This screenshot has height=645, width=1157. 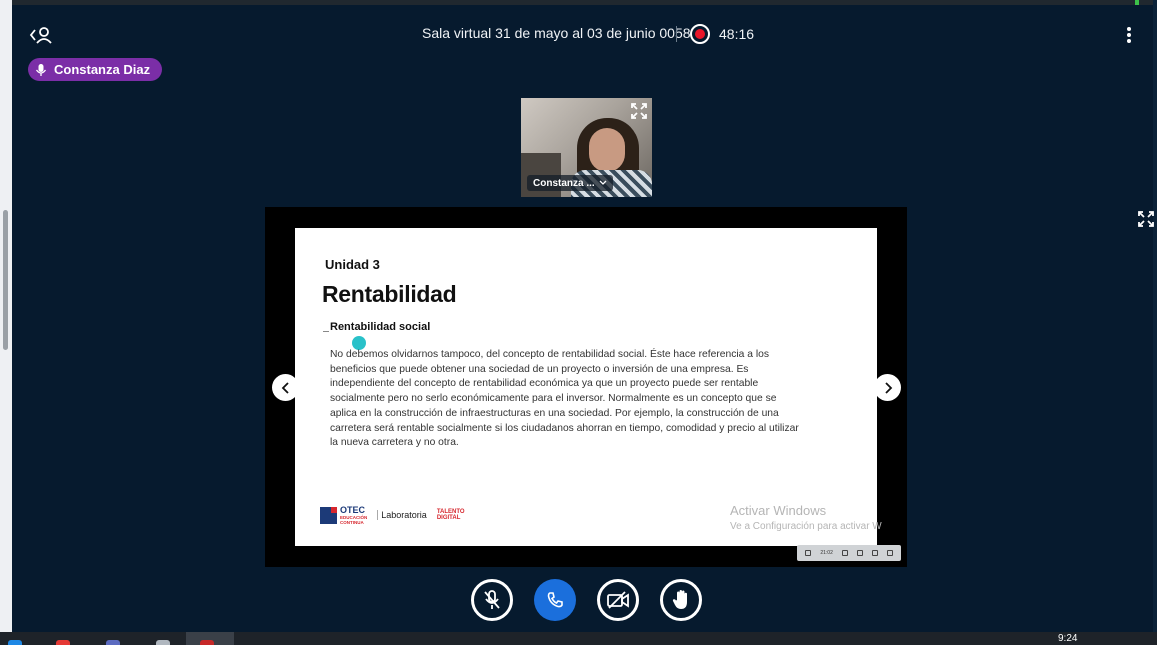 What do you see at coordinates (380, 327) in the screenshot?
I see `slide-subtitle: Rentabilidad social` at bounding box center [380, 327].